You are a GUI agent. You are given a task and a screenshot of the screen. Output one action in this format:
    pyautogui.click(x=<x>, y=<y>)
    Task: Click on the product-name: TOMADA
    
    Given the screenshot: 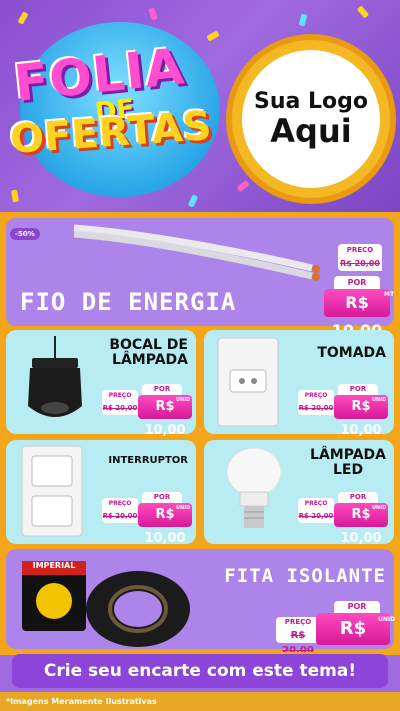 What is the action you would take?
    pyautogui.click(x=351, y=353)
    